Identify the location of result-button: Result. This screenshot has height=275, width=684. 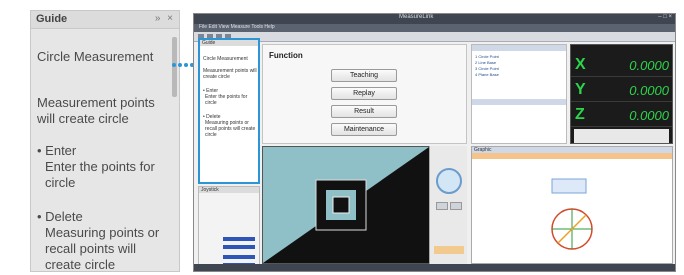
(364, 111).